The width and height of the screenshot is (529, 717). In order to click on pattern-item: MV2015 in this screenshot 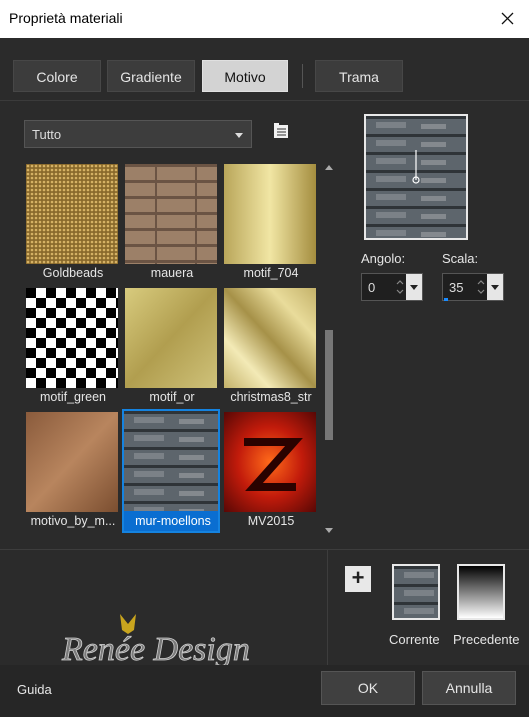, I will do `click(271, 472)`.